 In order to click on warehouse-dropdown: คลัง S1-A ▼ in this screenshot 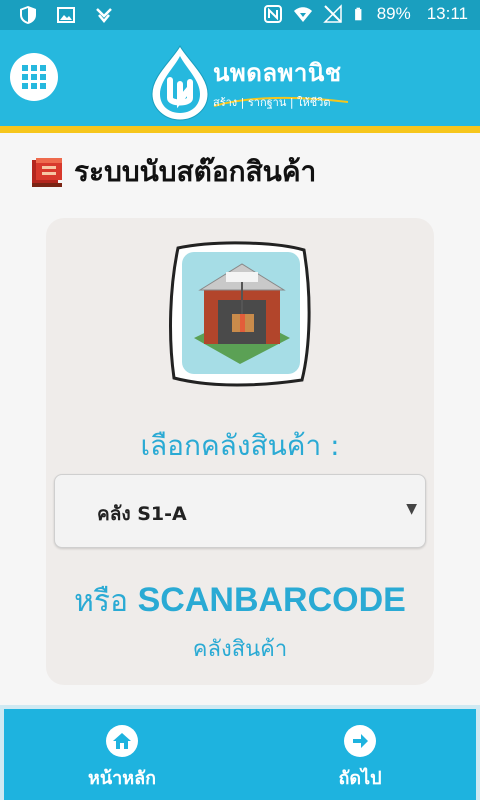, I will do `click(240, 511)`.